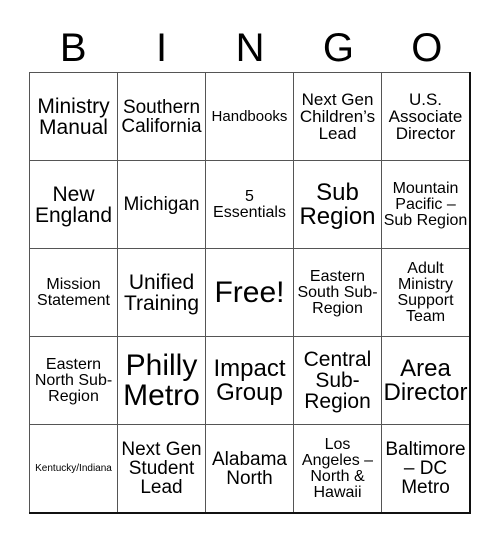  Describe the element at coordinates (426, 205) in the screenshot. I see `bingo-cell: Mountain Pacific – Sub Region` at that location.